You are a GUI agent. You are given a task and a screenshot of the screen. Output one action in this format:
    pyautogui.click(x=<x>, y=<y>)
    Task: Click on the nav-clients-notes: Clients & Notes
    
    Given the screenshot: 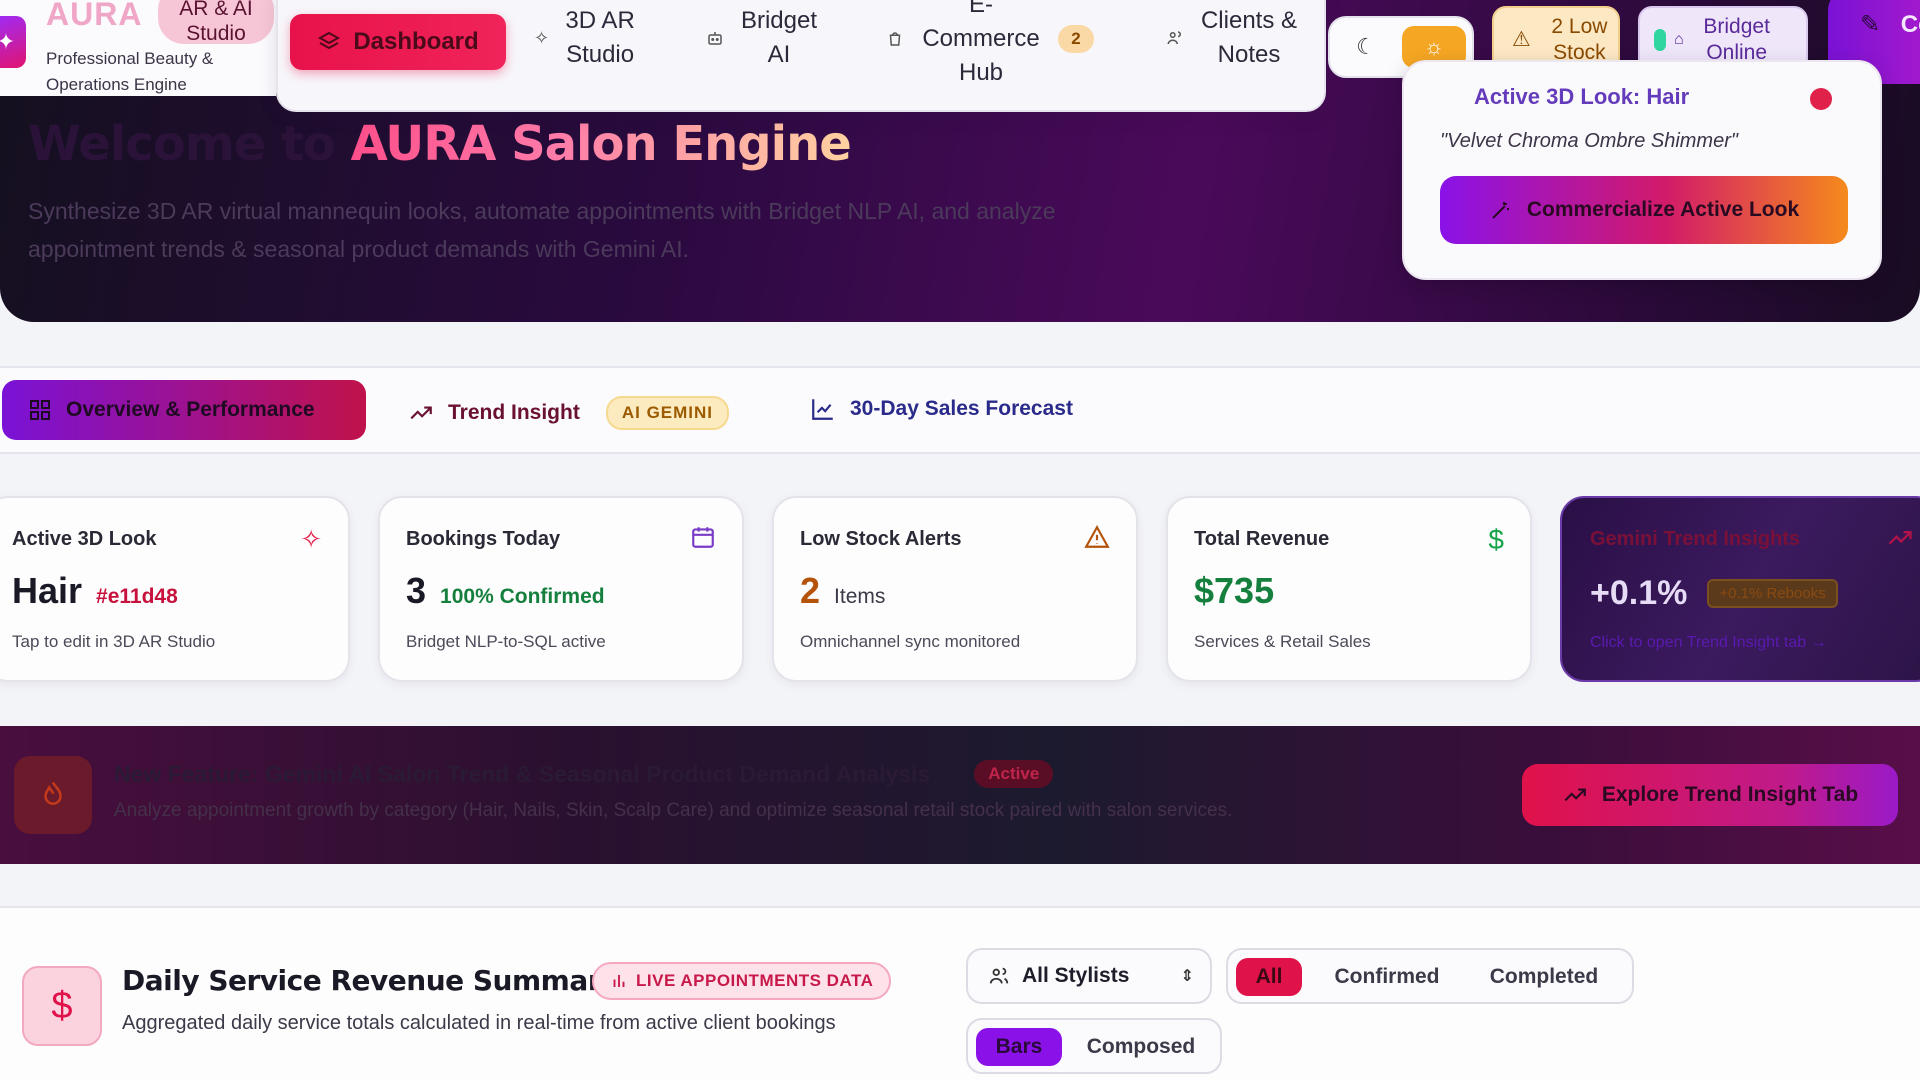 What is the action you would take?
    pyautogui.click(x=1241, y=38)
    